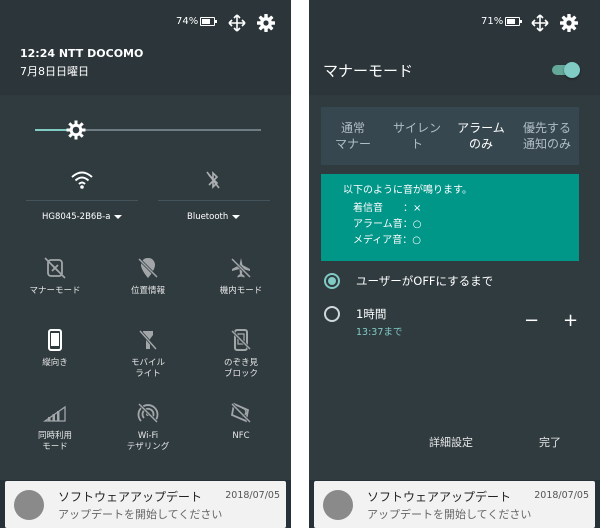 This screenshot has height=528, width=600. I want to click on flashlight-off-icon, so click(148, 340).